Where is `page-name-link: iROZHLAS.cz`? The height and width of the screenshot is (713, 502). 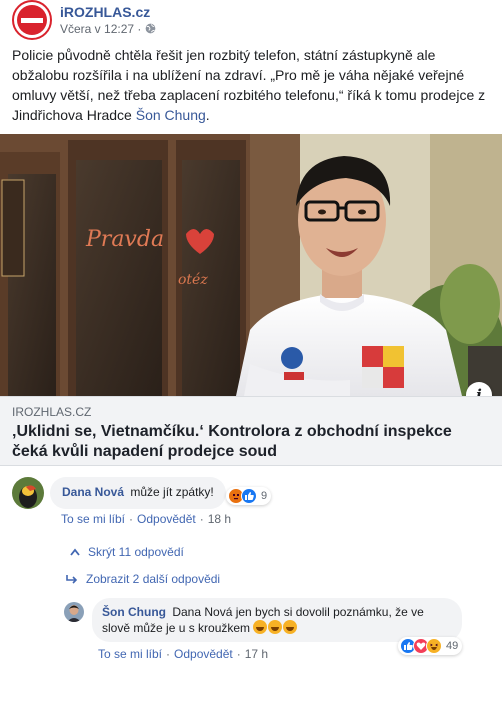 page-name-link: iROZHLAS.cz is located at coordinates (108, 12).